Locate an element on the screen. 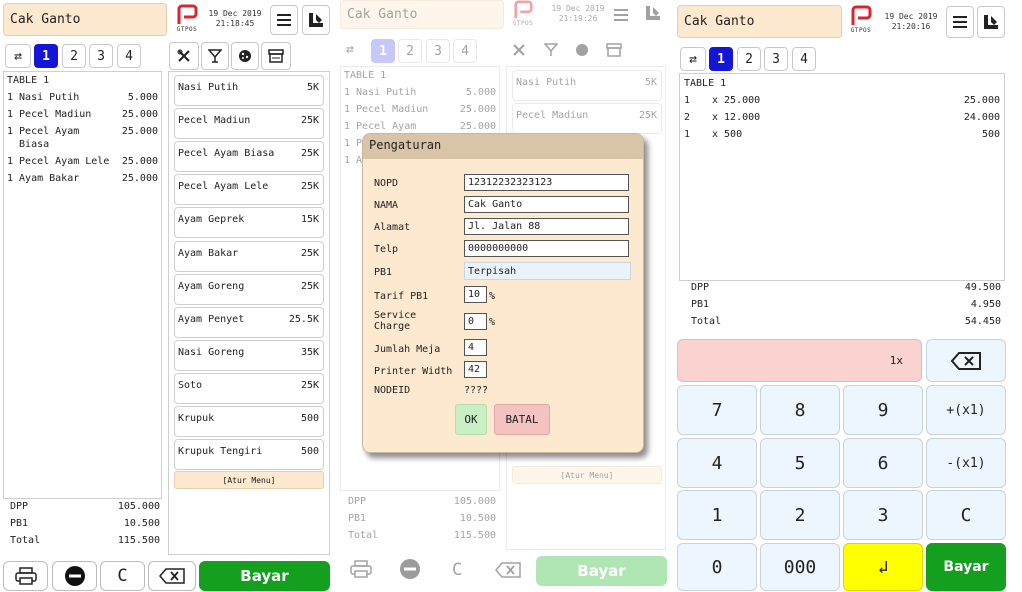 The width and height of the screenshot is (1022, 592). category-snack-button is located at coordinates (245, 56).